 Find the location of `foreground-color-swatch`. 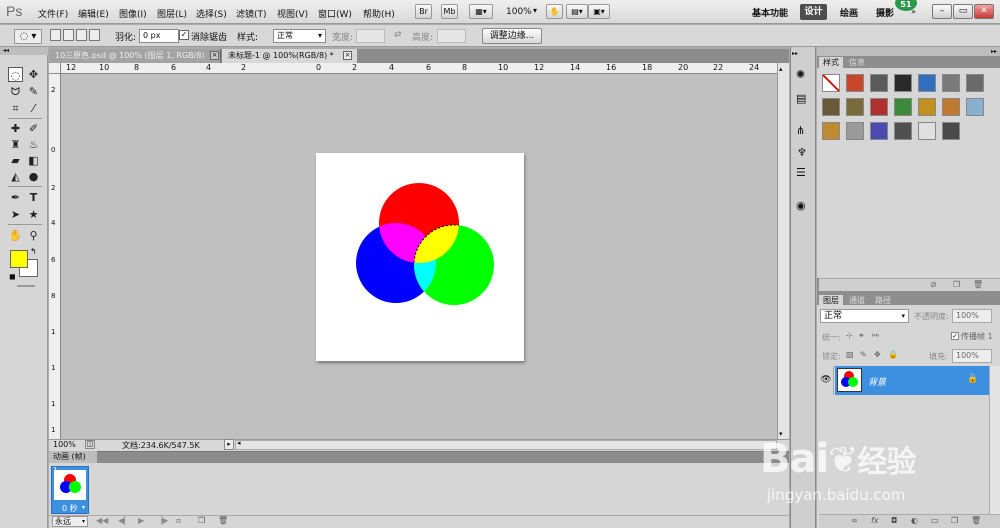

foreground-color-swatch is located at coordinates (19, 259).